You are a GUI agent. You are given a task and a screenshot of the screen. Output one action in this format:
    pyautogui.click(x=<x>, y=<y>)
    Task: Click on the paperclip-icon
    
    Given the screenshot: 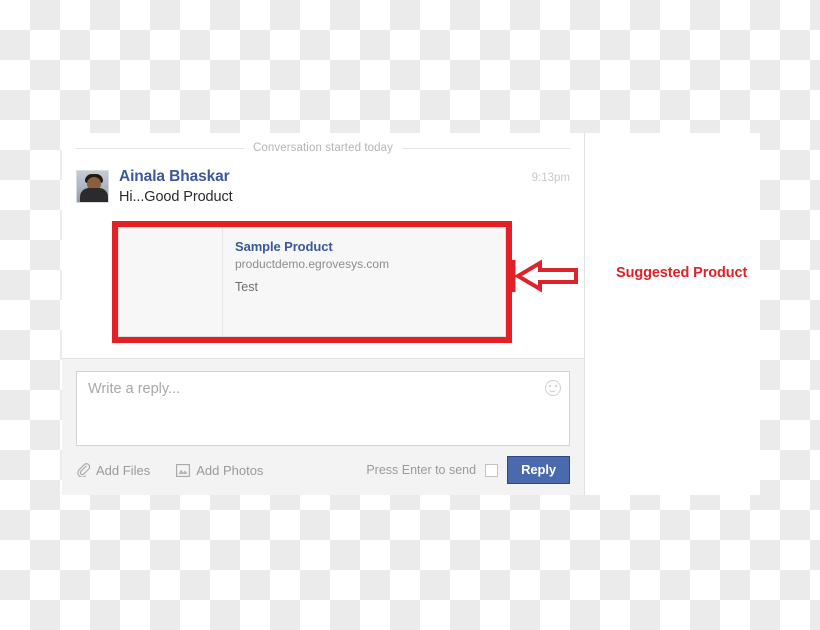 What is the action you would take?
    pyautogui.click(x=83, y=470)
    